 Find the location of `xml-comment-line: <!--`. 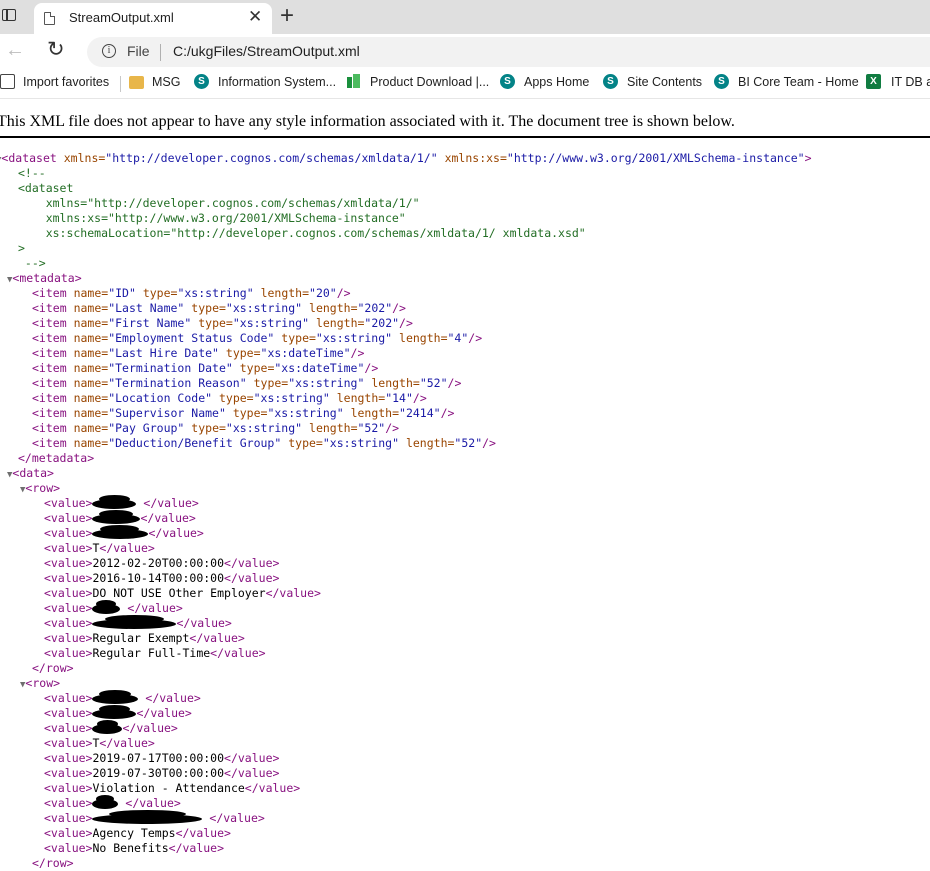

xml-comment-line: <!-- is located at coordinates (32, 173).